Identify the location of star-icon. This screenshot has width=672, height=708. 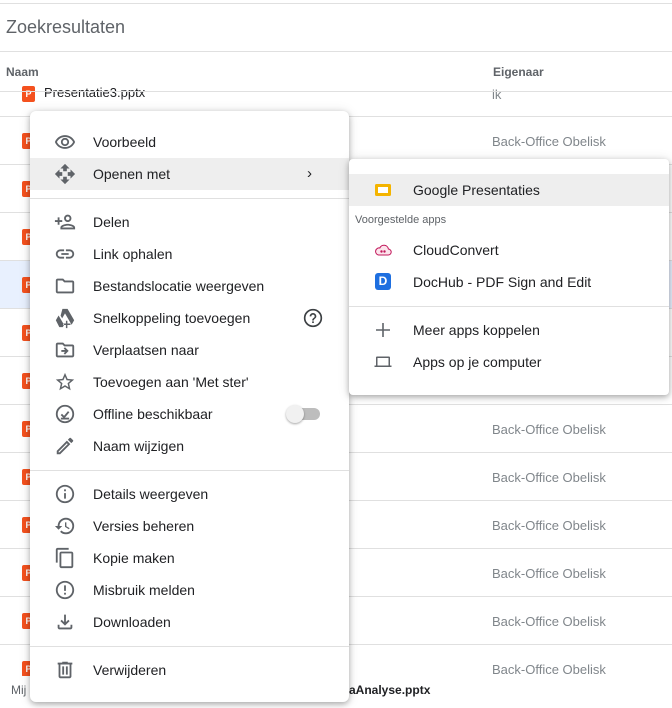
(65, 382).